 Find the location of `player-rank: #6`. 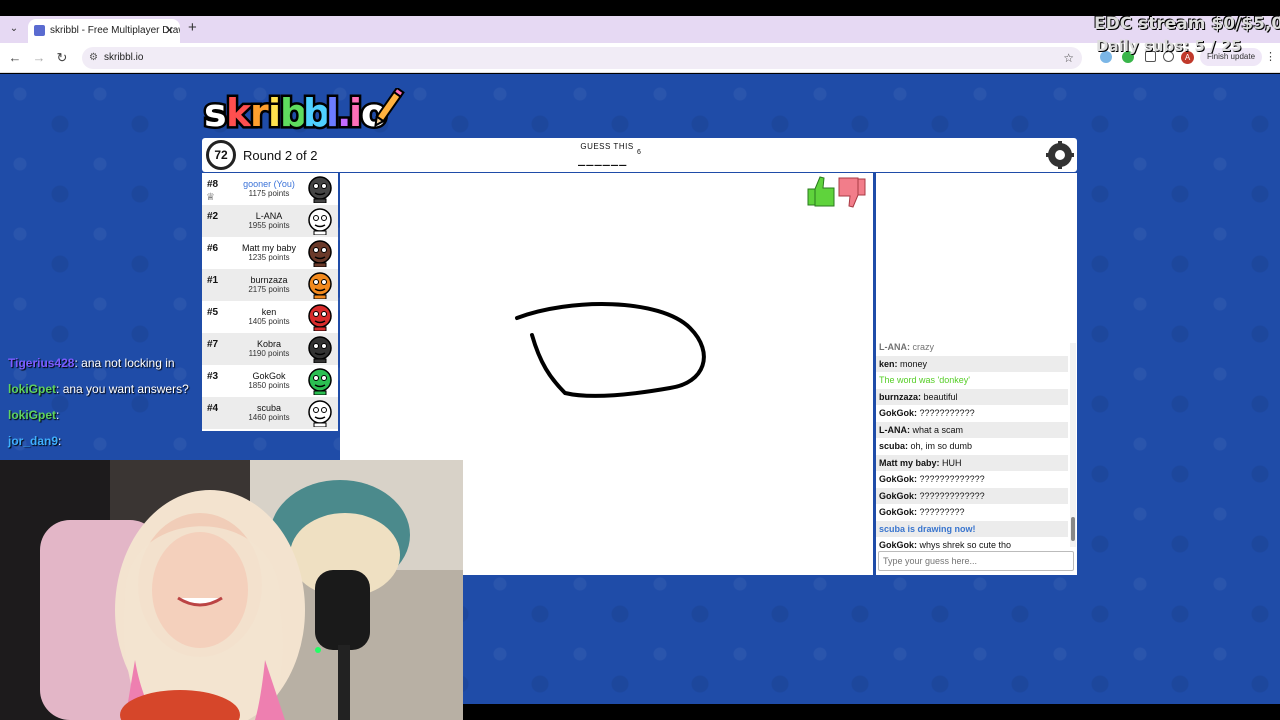

player-rank: #6 is located at coordinates (213, 248).